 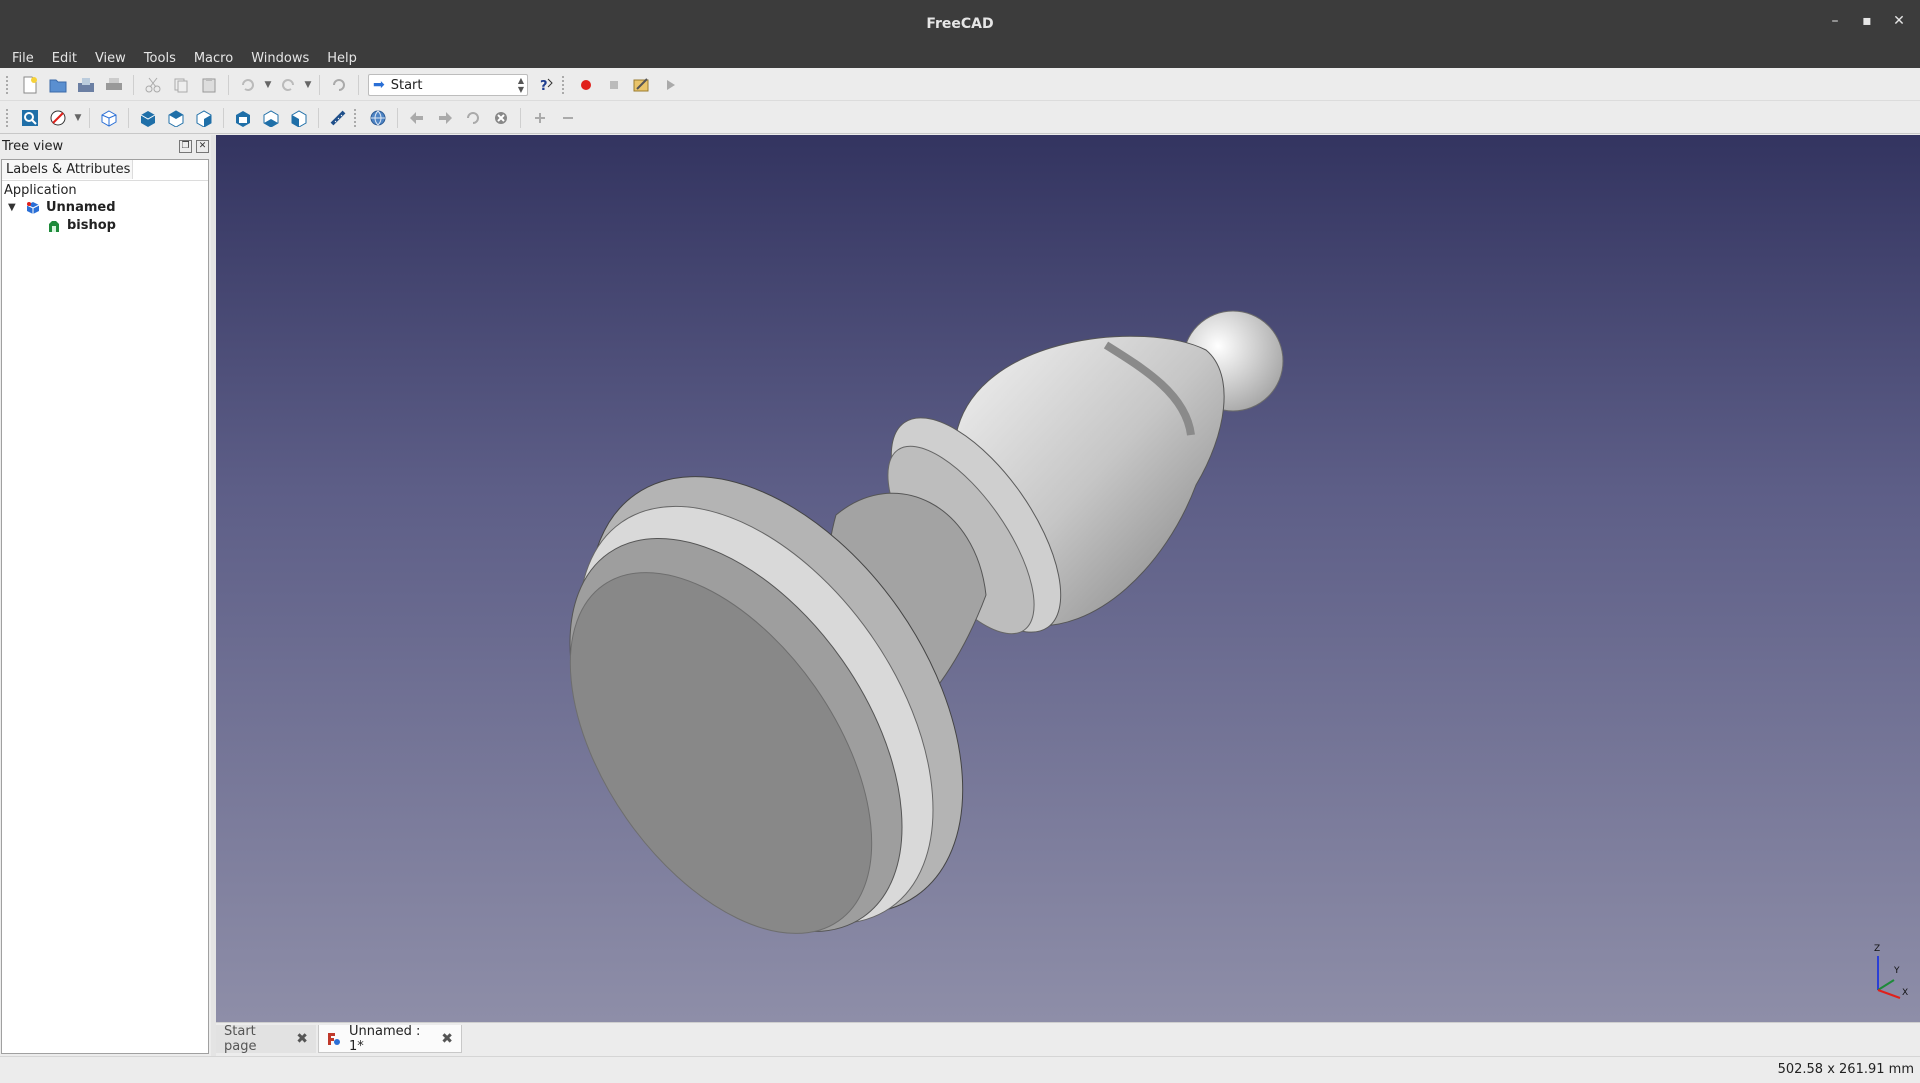 I want to click on edit-macro-icon, so click(x=642, y=85).